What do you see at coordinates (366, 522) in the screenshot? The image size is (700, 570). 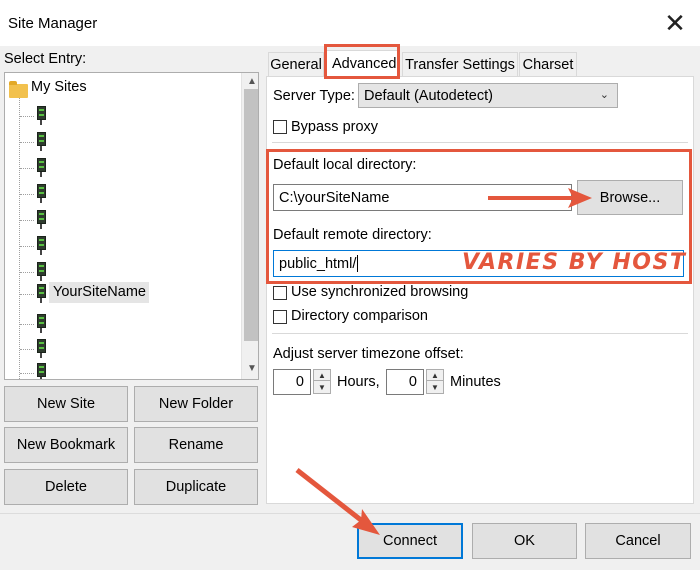 I see `annotation-arrowhead` at bounding box center [366, 522].